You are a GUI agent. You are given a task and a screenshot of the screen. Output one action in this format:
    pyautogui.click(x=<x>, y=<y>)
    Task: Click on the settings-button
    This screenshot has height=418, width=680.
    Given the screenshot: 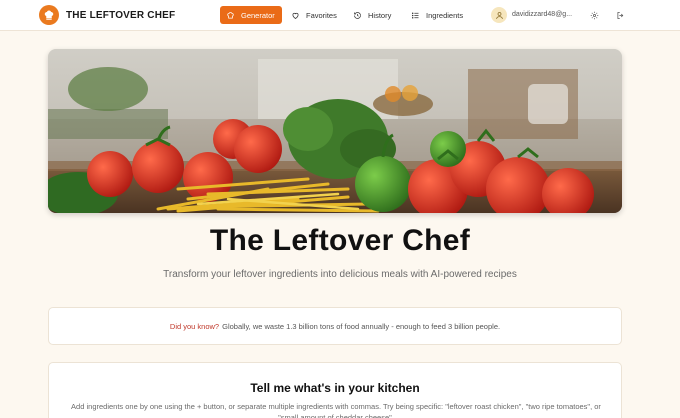 What is the action you would take?
    pyautogui.click(x=594, y=15)
    